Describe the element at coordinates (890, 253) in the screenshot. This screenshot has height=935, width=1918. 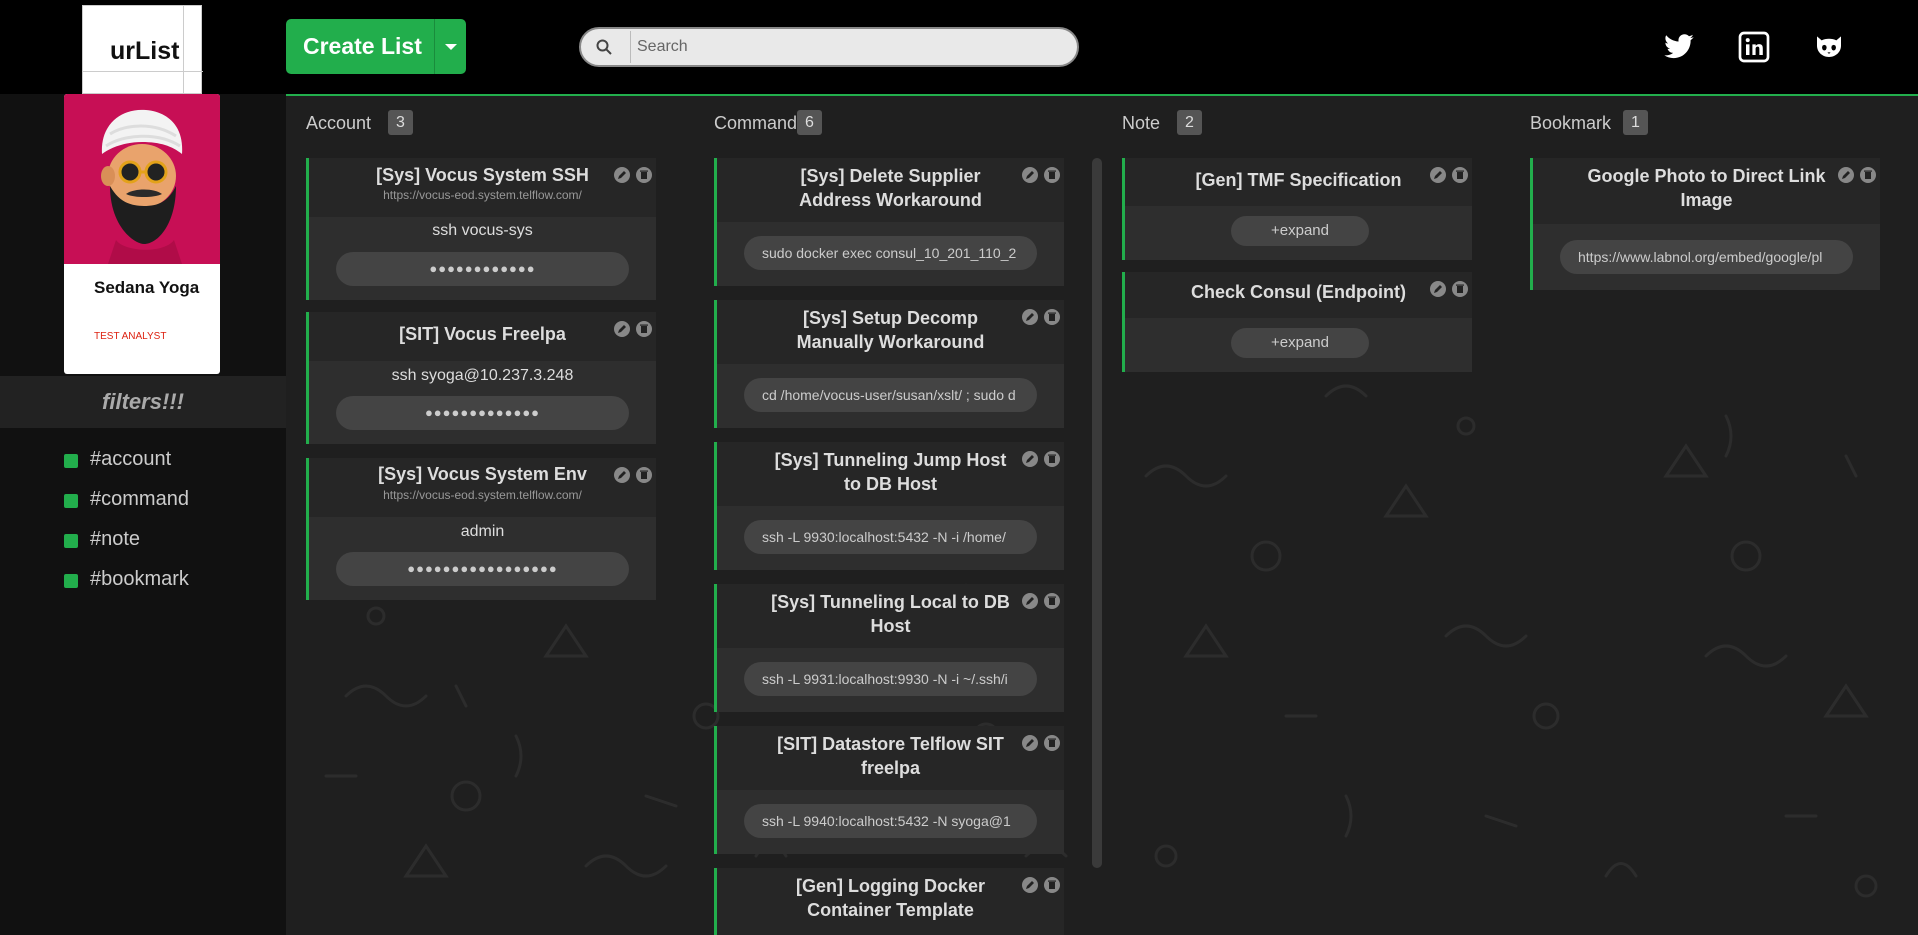
I see `command-field: sudo docker exec consul_10_201_110_2` at that location.